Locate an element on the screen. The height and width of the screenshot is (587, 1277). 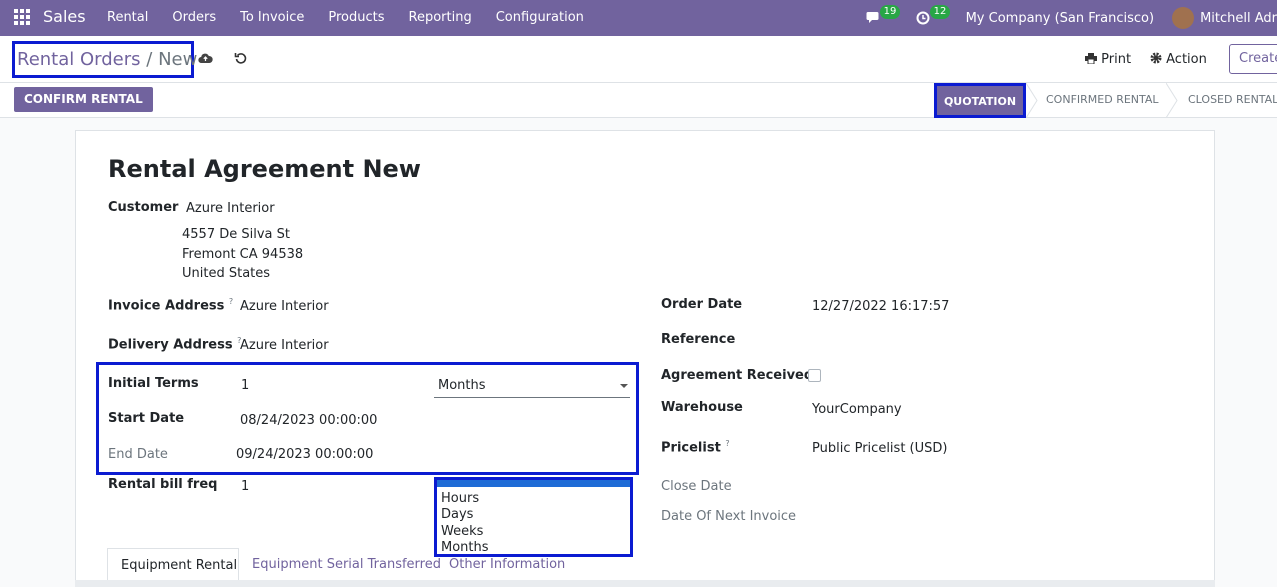
dropdown-option-months: Months is located at coordinates (465, 547).